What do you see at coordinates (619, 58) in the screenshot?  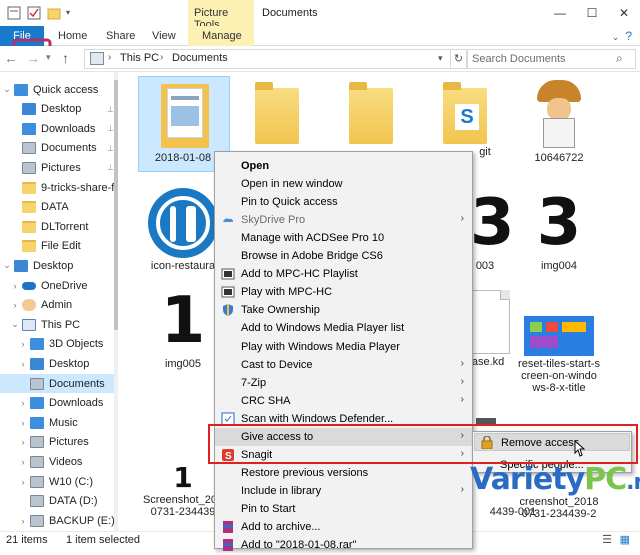 I see `search-icon: ⌕` at bounding box center [619, 58].